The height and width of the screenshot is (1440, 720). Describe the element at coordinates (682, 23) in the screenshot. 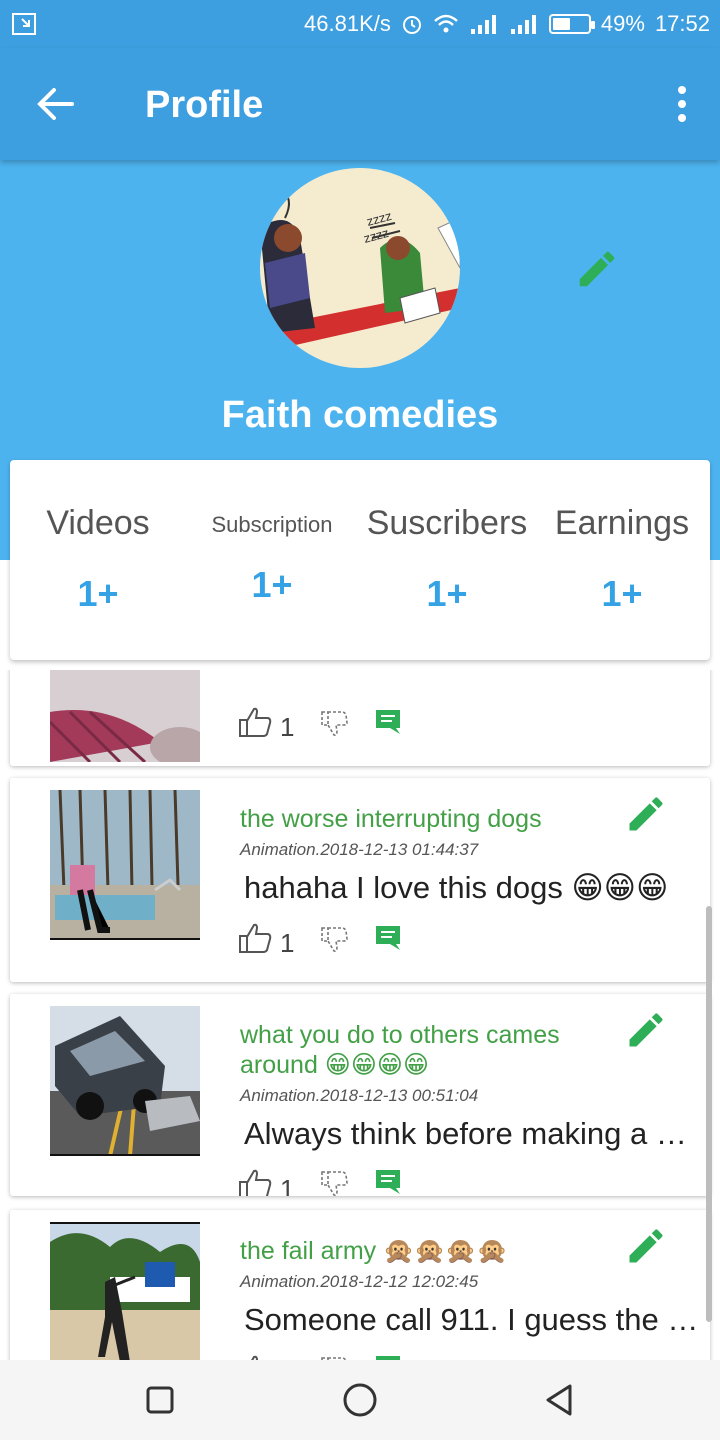

I see `clock: 17:52` at that location.